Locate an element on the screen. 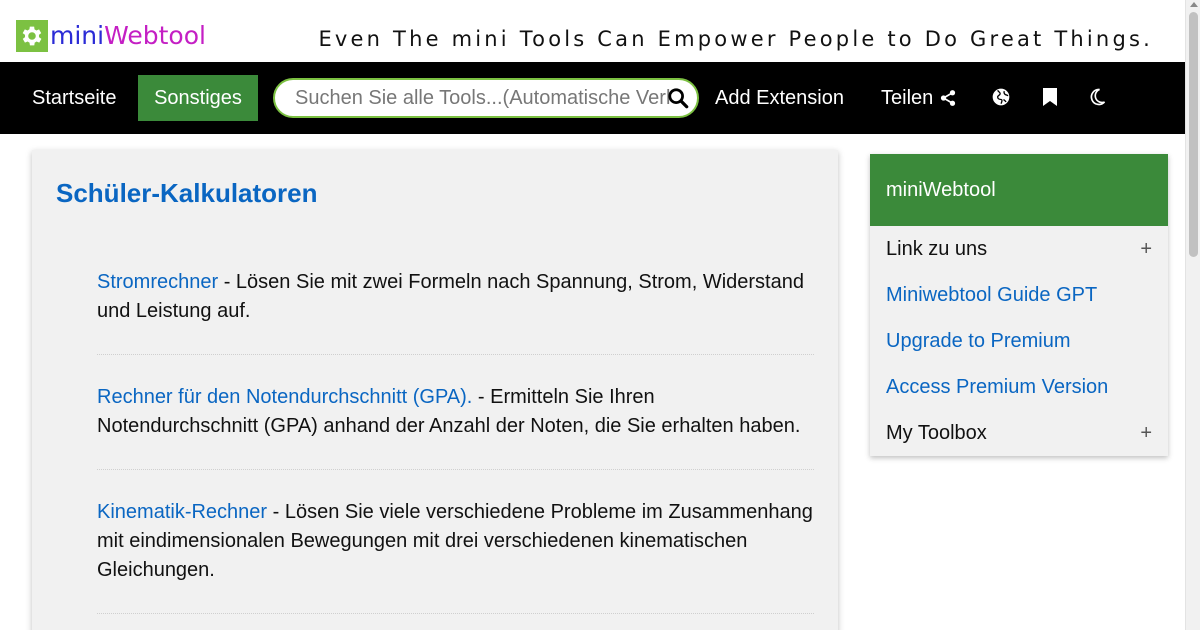 The width and height of the screenshot is (1200, 630). nav-home-link: Startseite is located at coordinates (74, 98).